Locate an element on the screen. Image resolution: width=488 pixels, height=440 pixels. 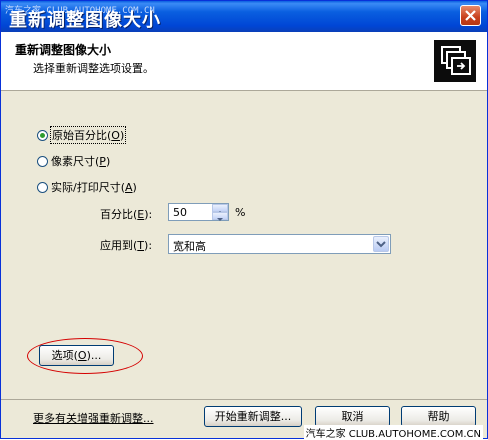
resize-images-icon is located at coordinates (455, 61).